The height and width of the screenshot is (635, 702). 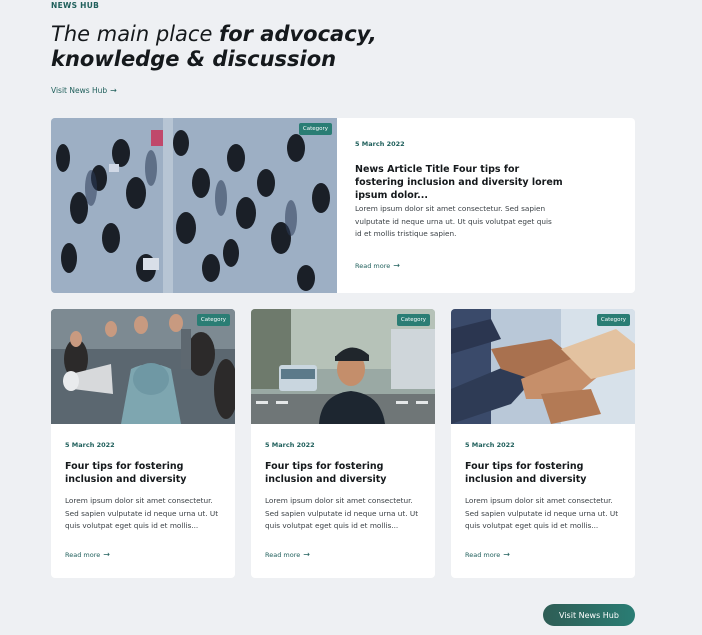 I want to click on visit-news-hub-button: Visit News Hub, so click(x=589, y=615).